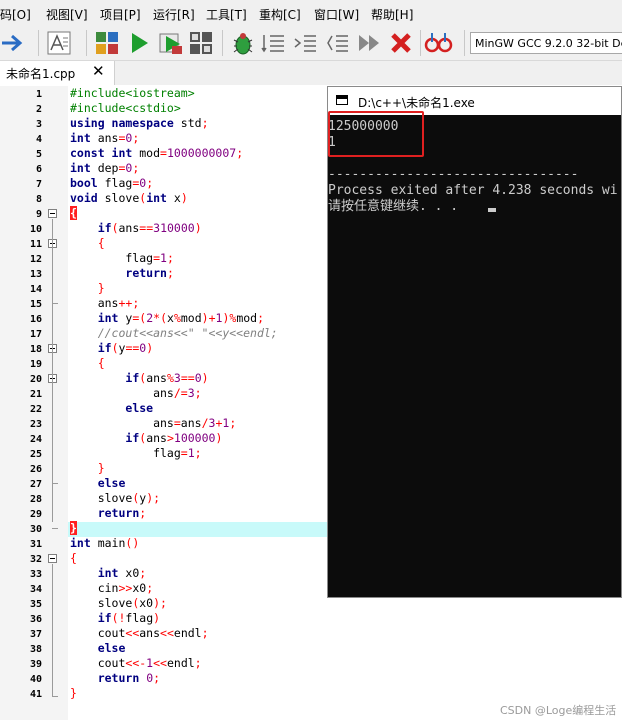  What do you see at coordinates (38, 124) in the screenshot?
I see `line-number: 3` at bounding box center [38, 124].